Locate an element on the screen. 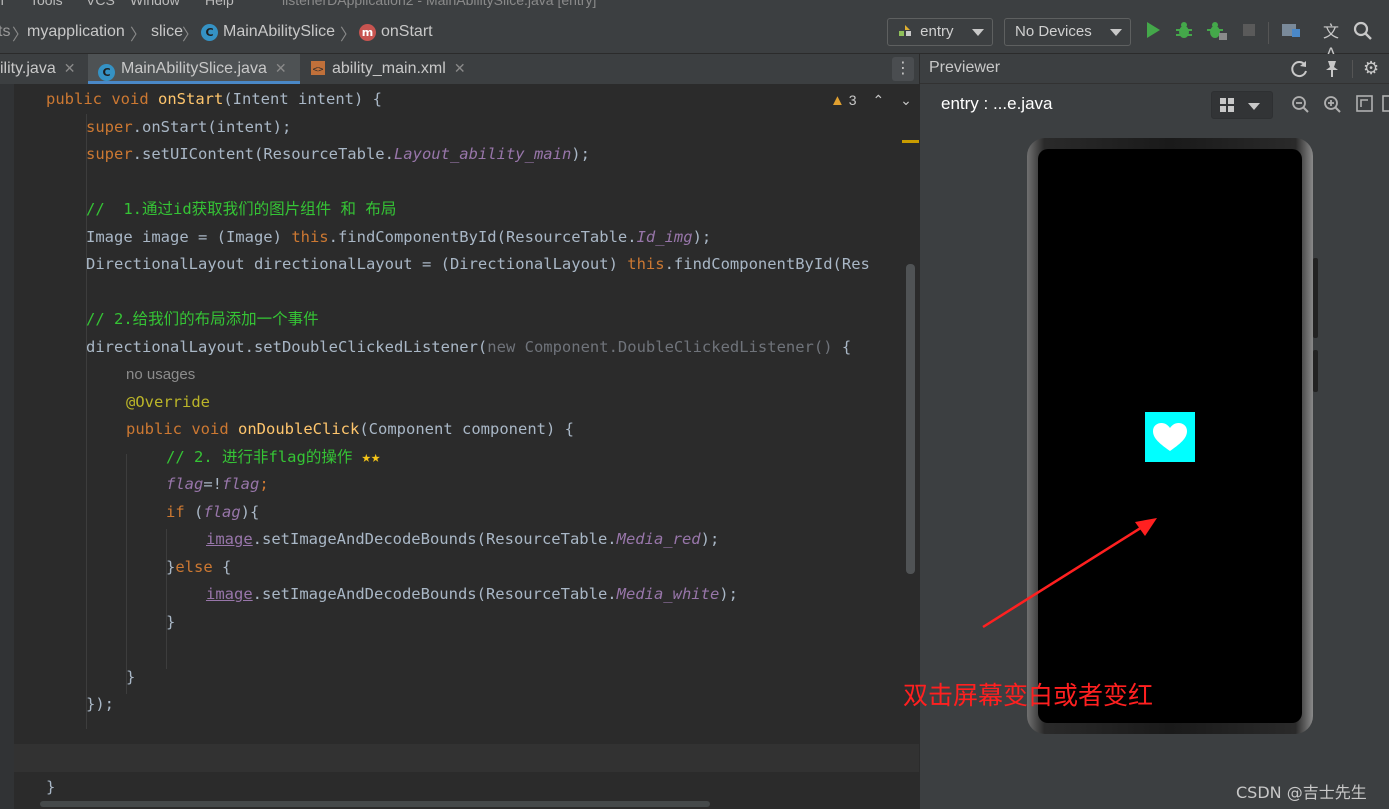 The image size is (1389, 809). breadcrumb-mainabilityslice: MainAbilitySlice is located at coordinates (279, 32).